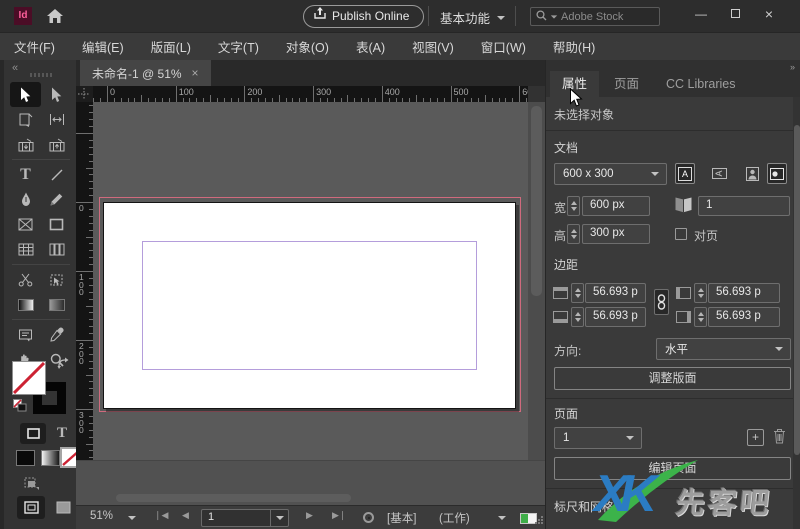 This screenshot has height=529, width=800. What do you see at coordinates (185, 515) in the screenshot?
I see `previous-page-button: ◀` at bounding box center [185, 515].